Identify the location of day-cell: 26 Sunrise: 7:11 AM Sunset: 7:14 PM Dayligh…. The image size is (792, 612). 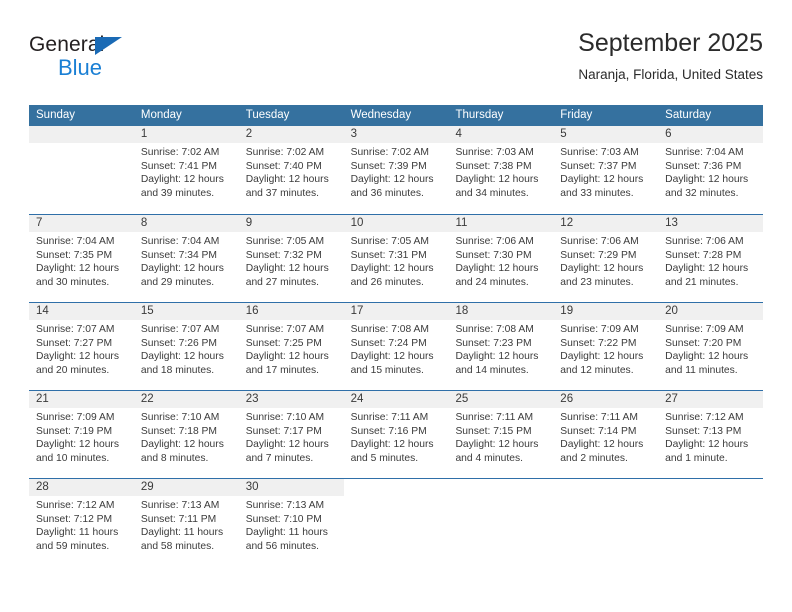
(605, 434).